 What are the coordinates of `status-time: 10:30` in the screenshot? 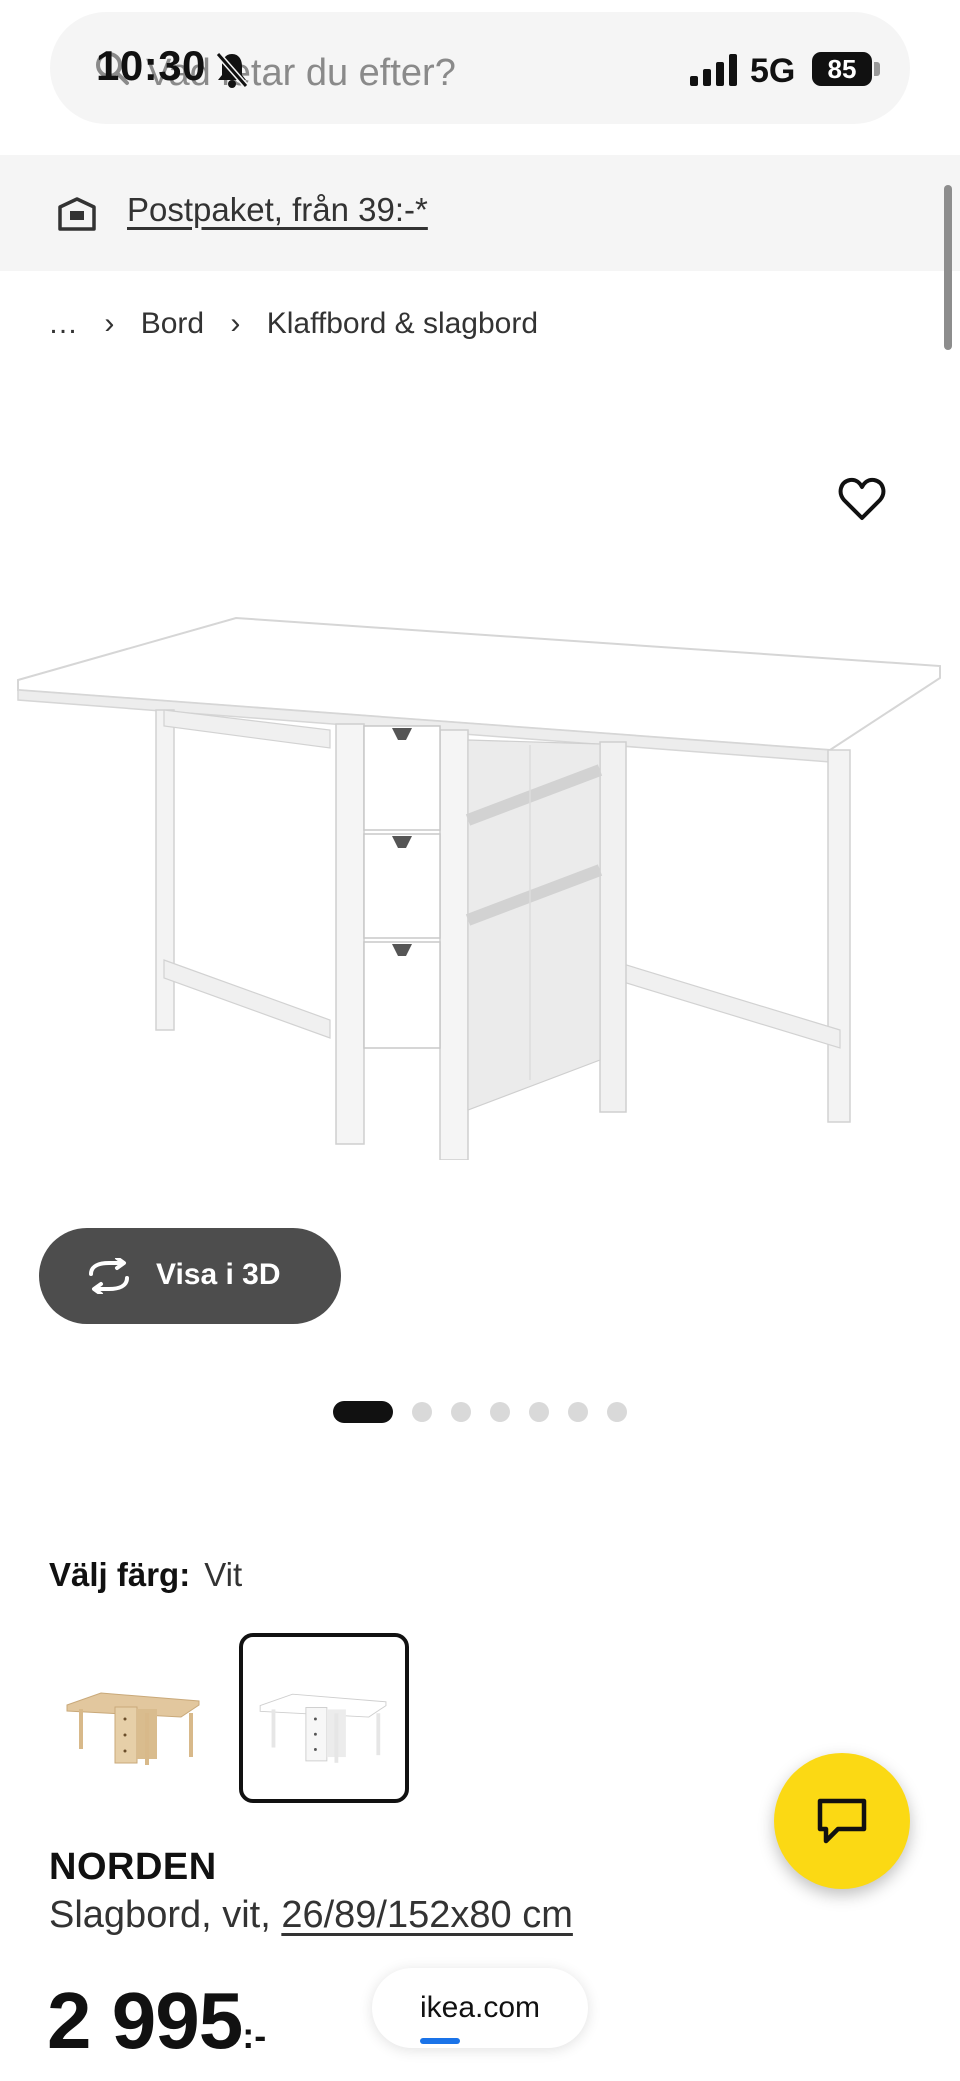 It's located at (151, 65).